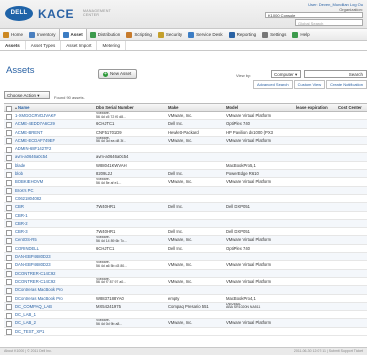 This screenshot has height=355, width=367. I want to click on advanced-search-button: Advanced Search, so click(273, 84).